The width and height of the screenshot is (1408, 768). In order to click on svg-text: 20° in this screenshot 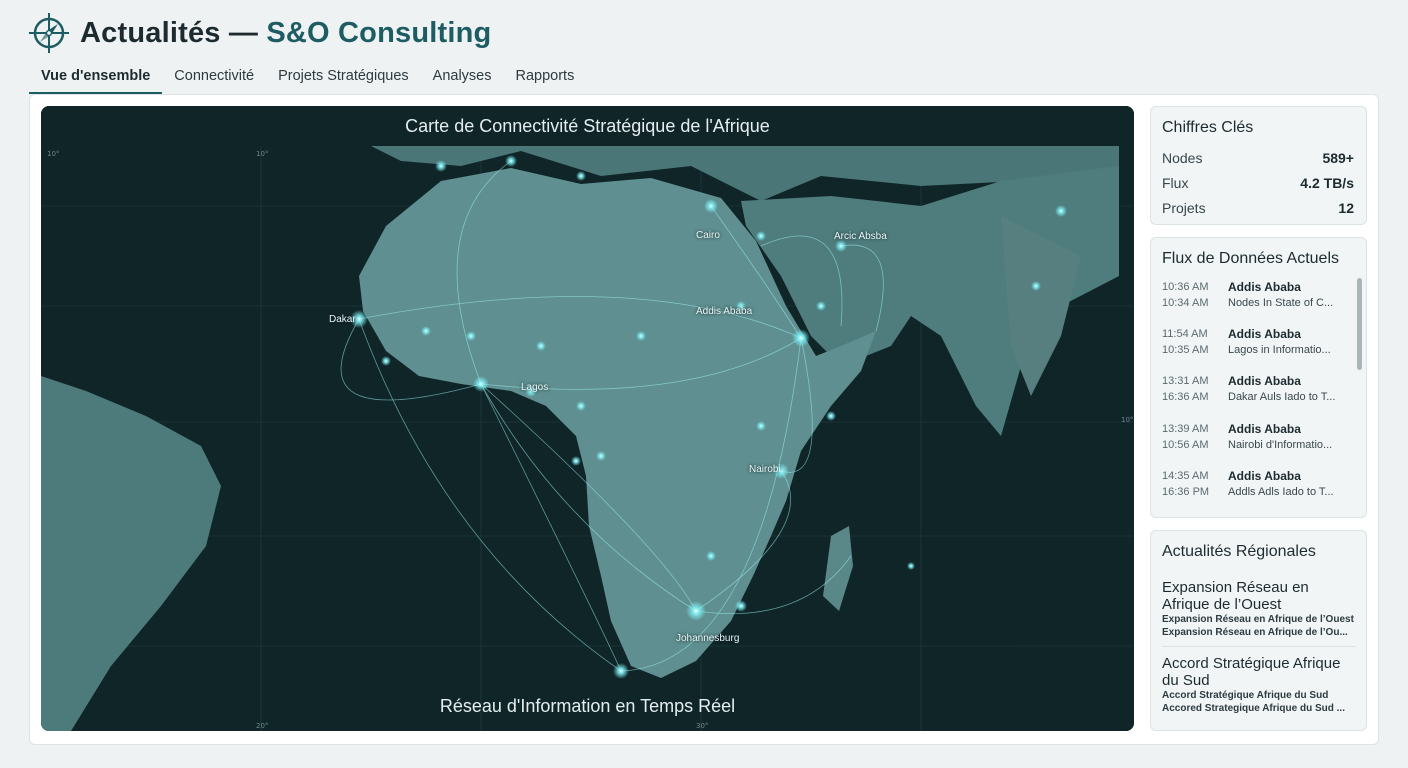, I will do `click(262, 726)`.